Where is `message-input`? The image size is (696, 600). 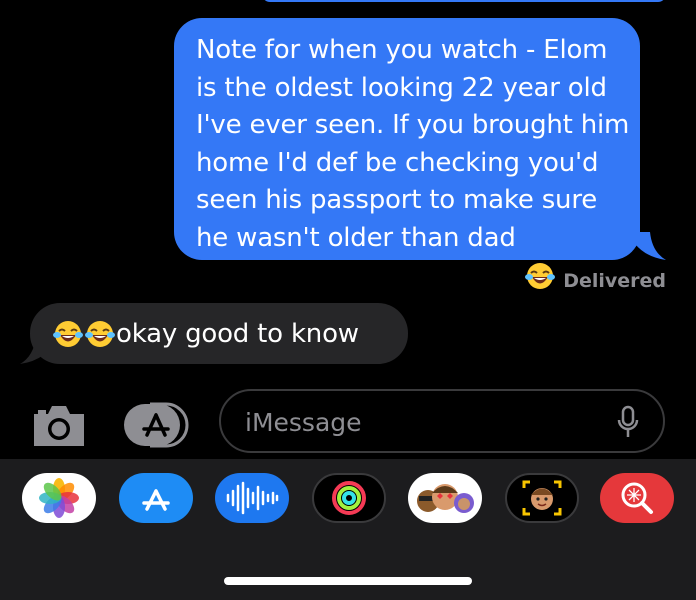 message-input is located at coordinates (425, 422).